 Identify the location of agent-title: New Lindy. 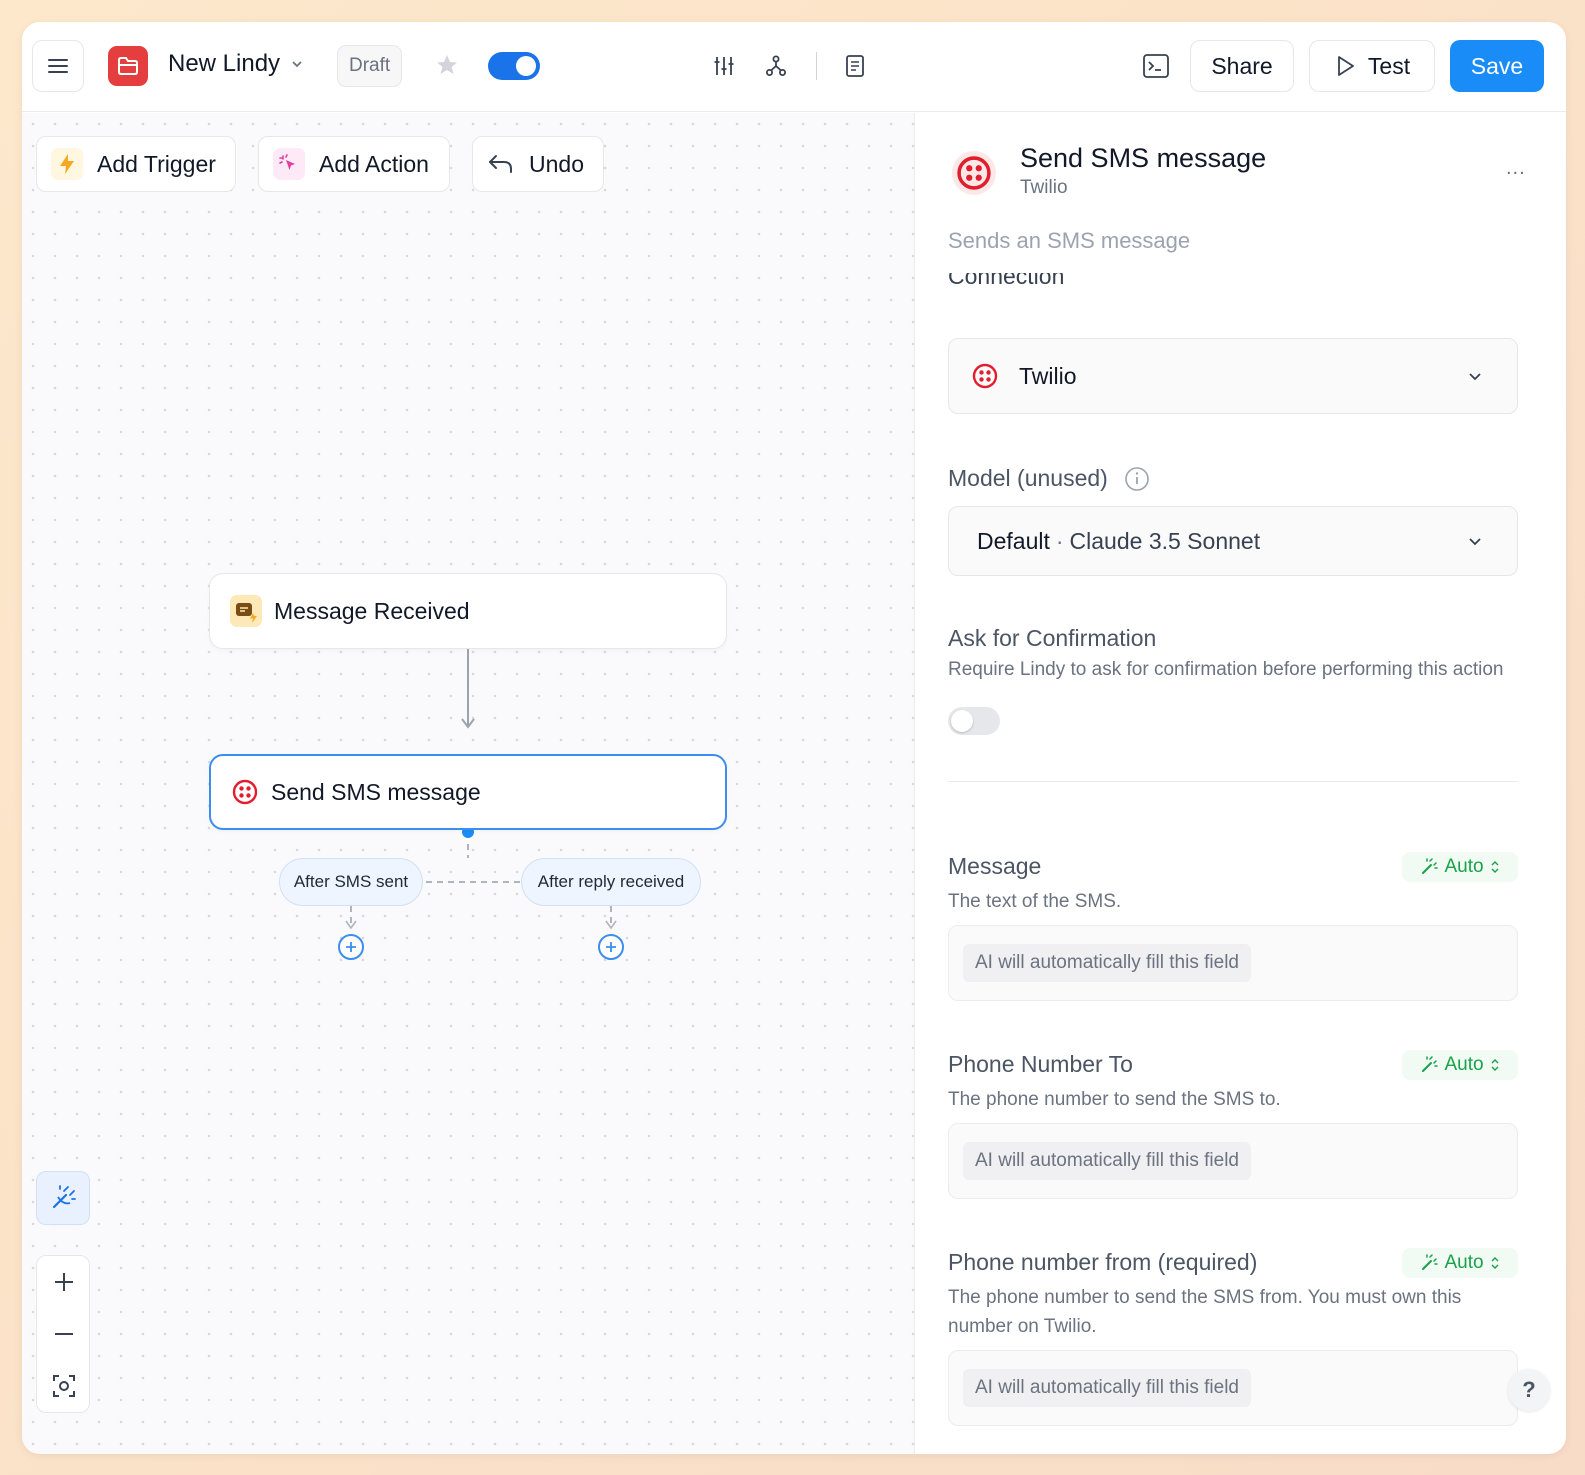
(236, 64).